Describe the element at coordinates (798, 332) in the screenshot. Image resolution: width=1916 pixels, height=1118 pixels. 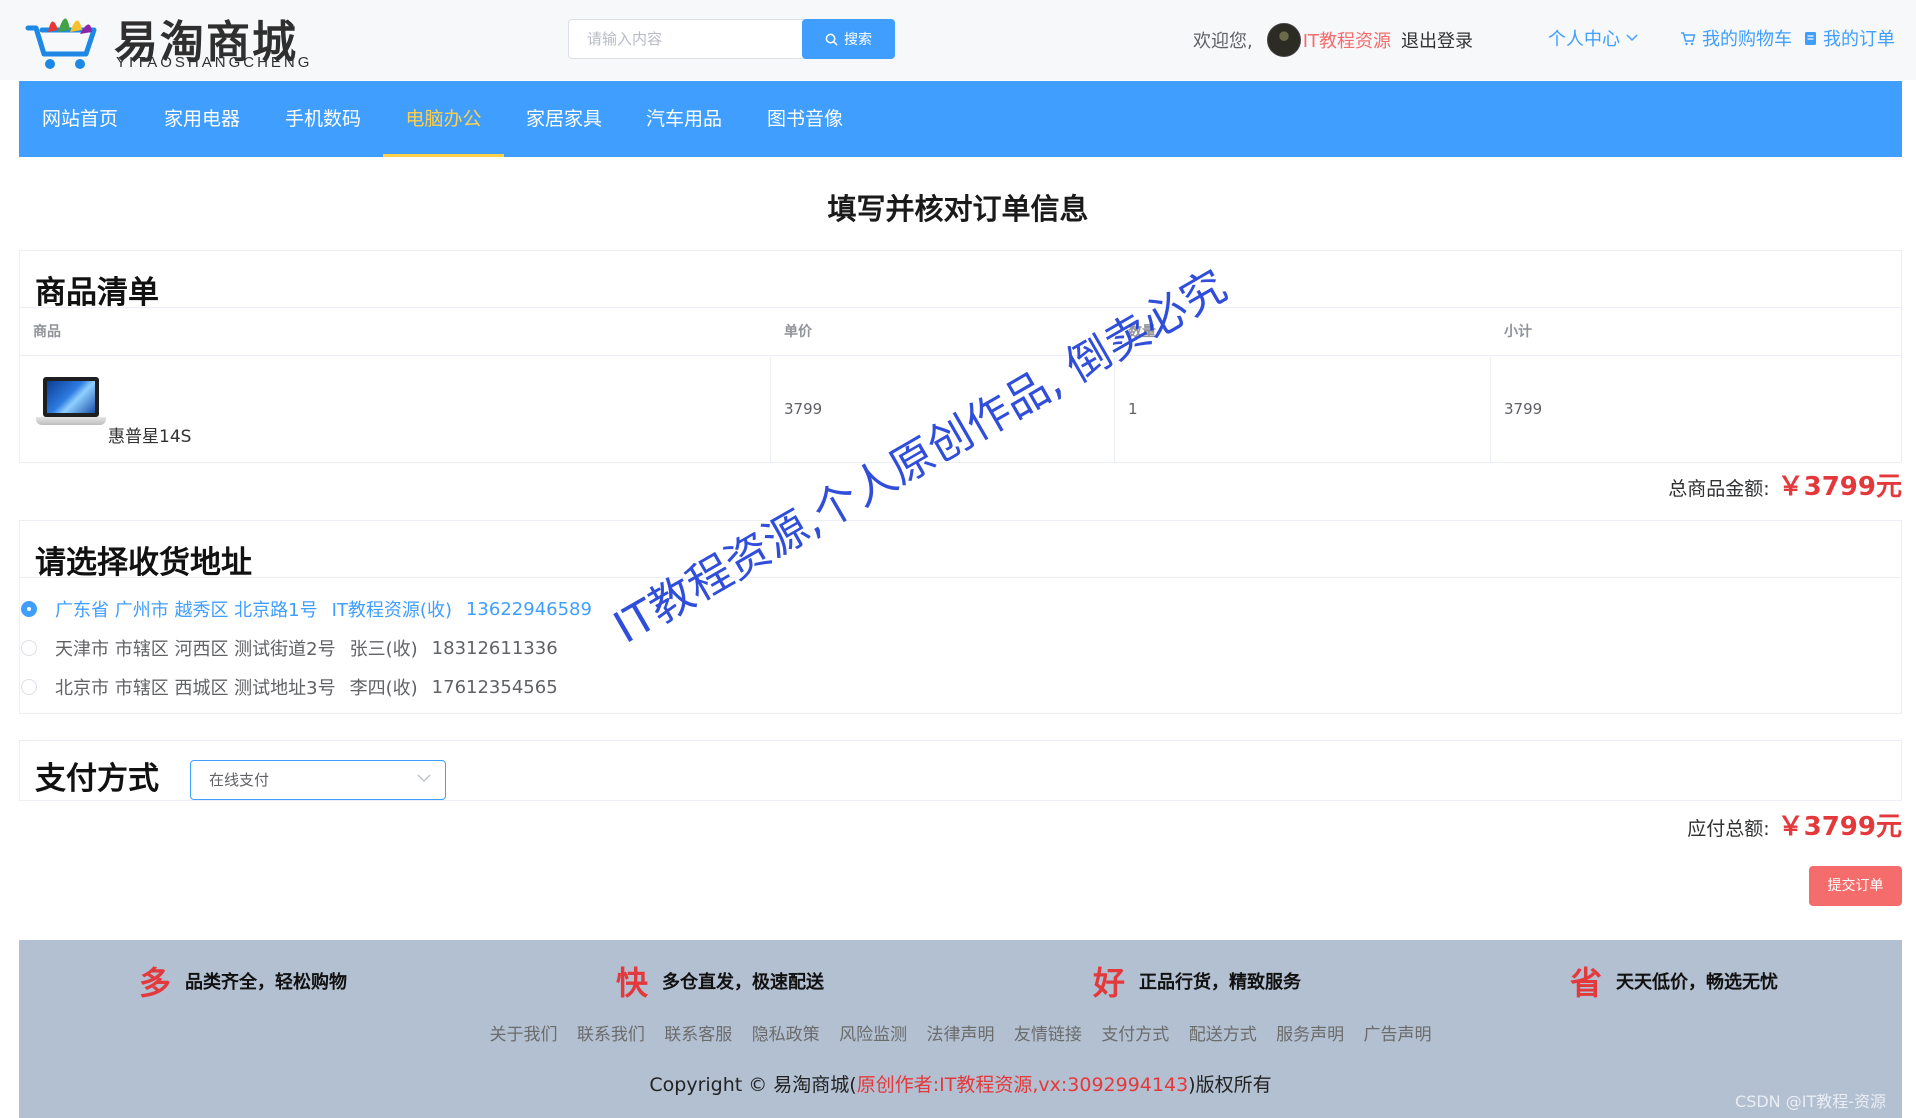
I see `column-header-price: 单价` at that location.